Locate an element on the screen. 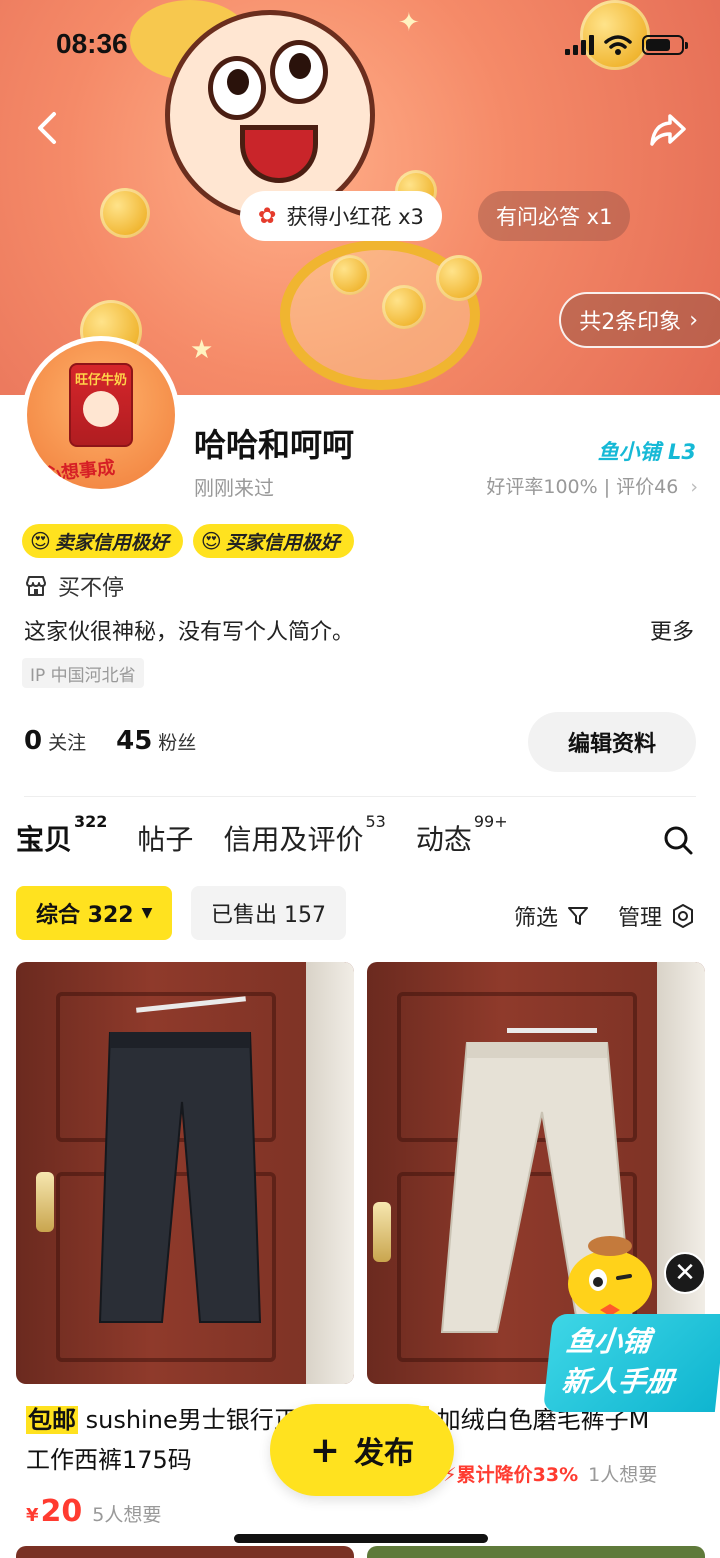  avatar: 旺仔牛奶 心想事成 is located at coordinates (101, 415).